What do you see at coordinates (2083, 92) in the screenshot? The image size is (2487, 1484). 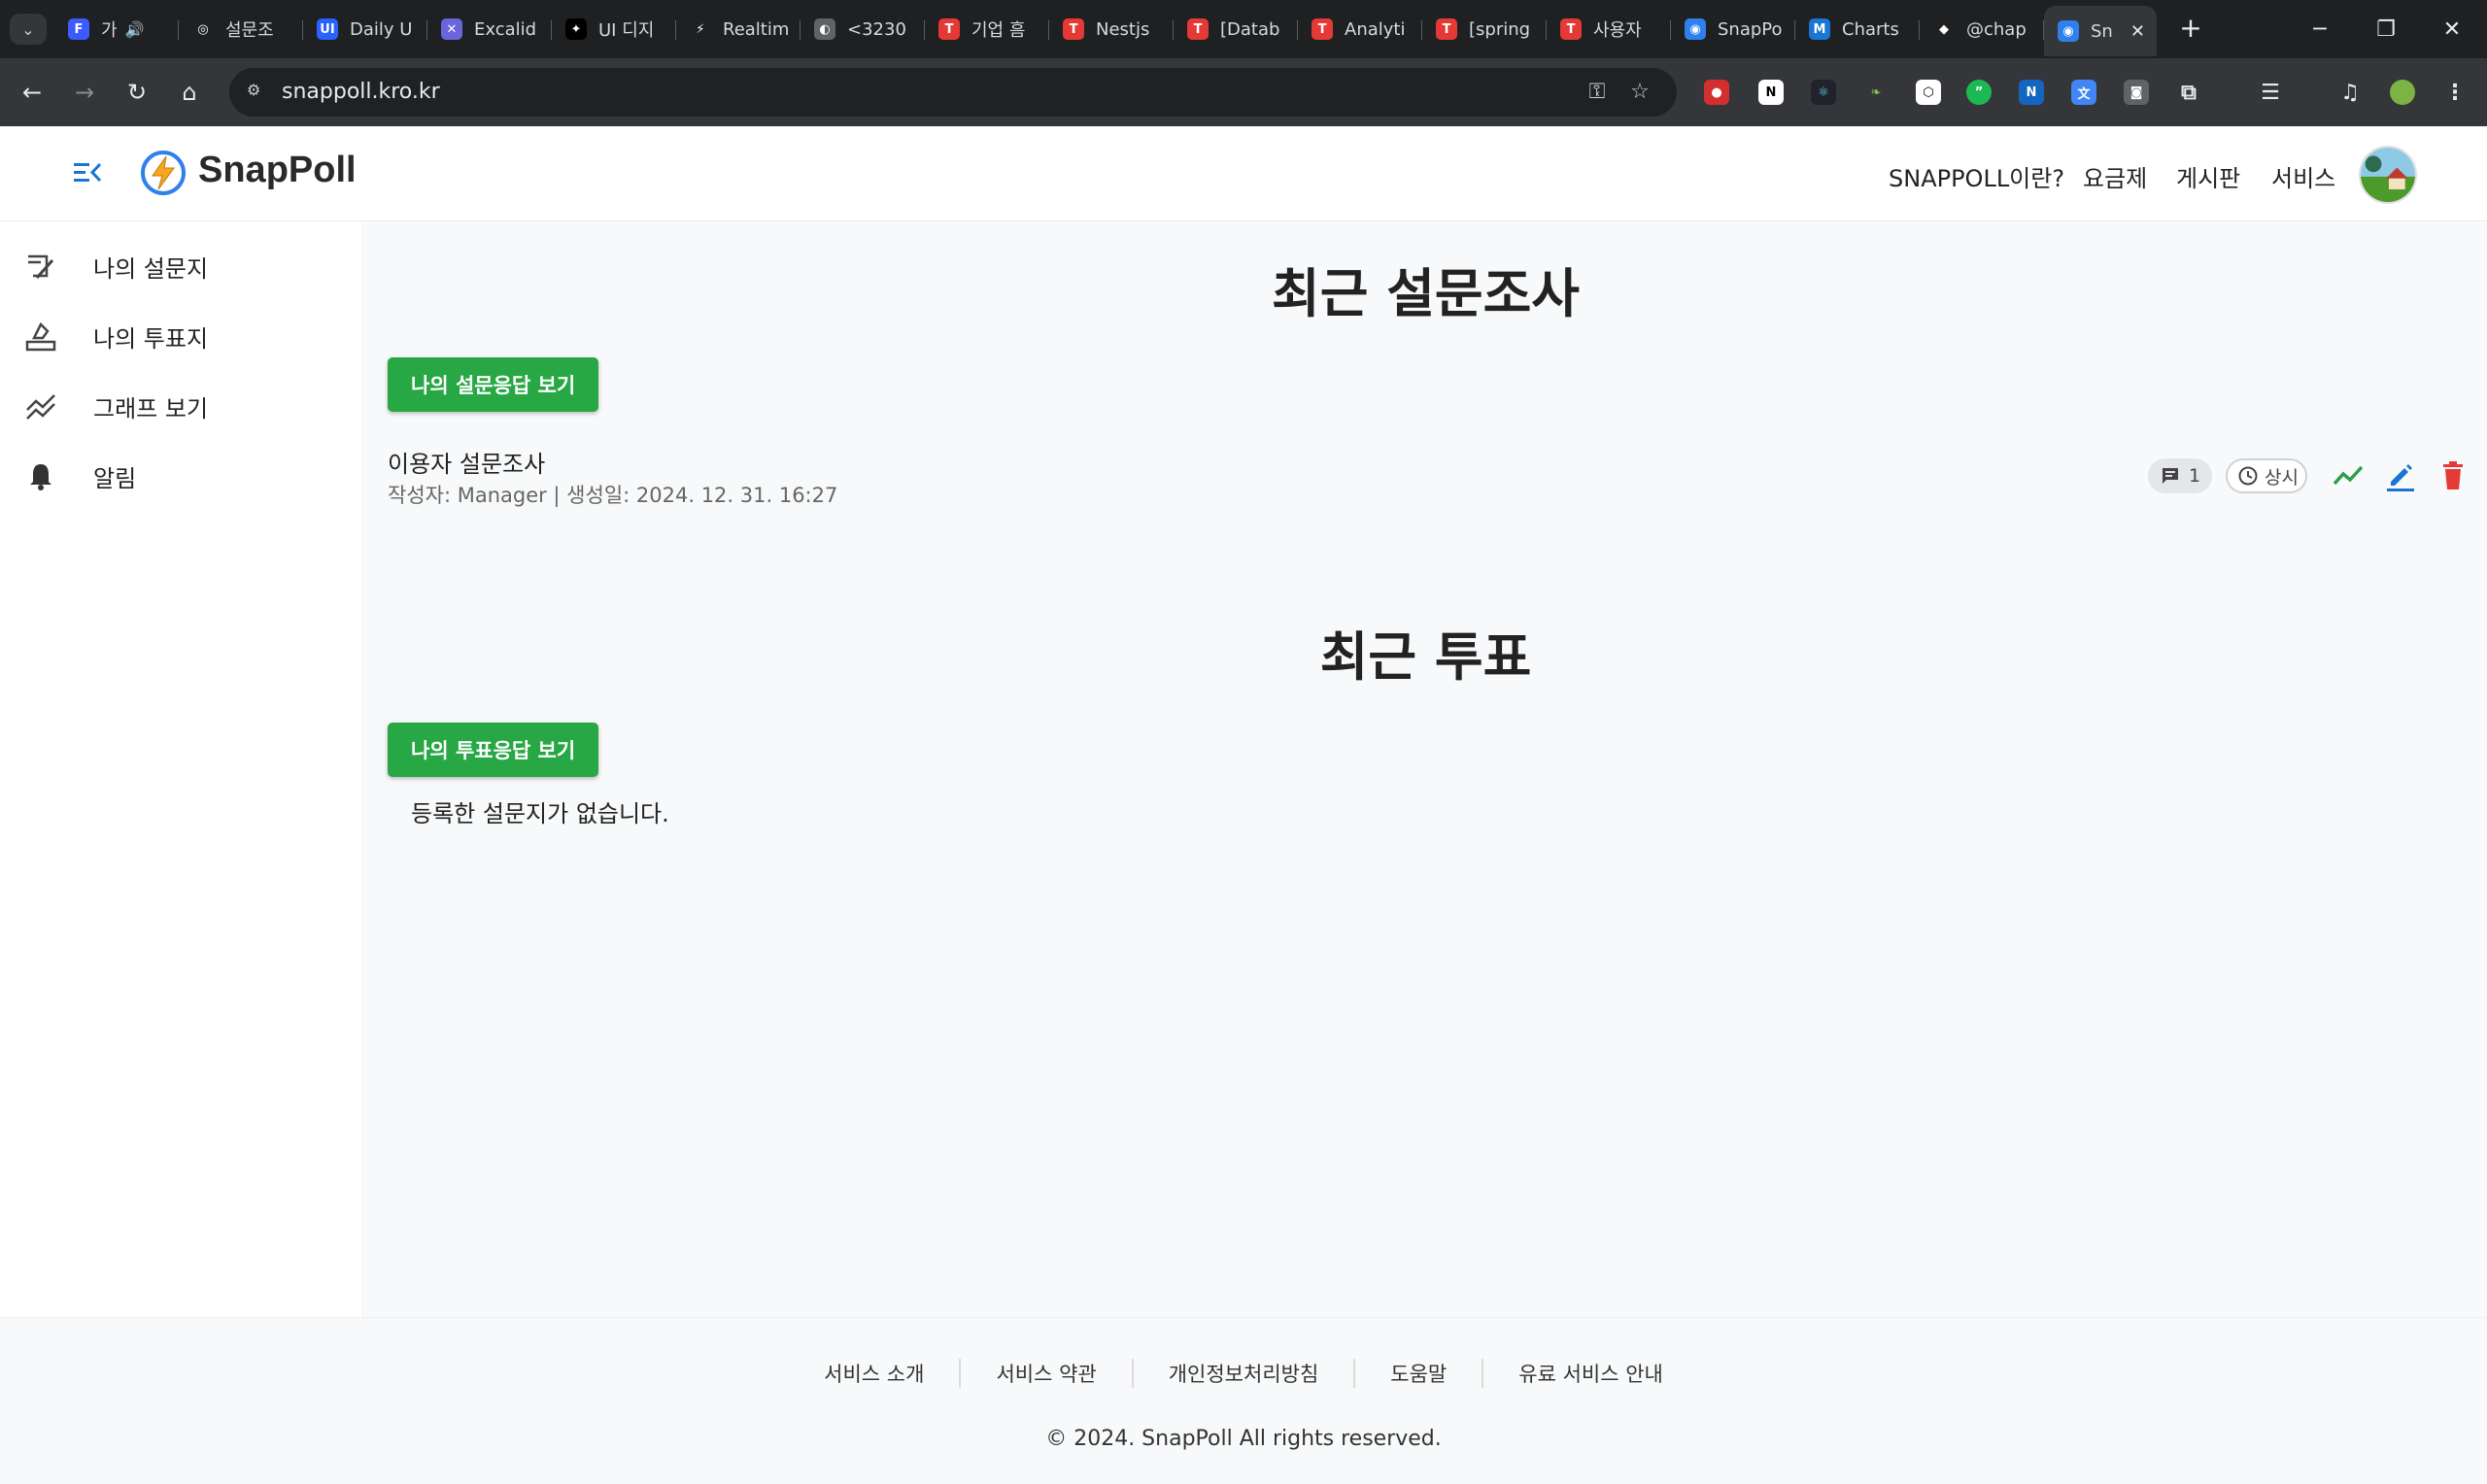 I see `extension-translate-icon: 文` at bounding box center [2083, 92].